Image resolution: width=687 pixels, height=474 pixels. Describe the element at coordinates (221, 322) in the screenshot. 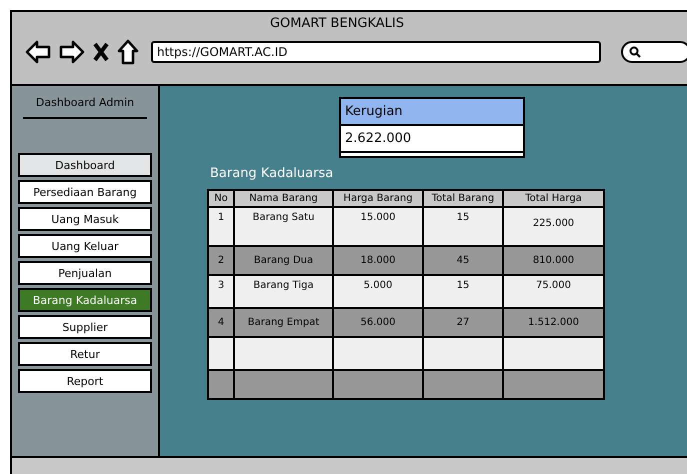

I see `table-cell: 4` at that location.